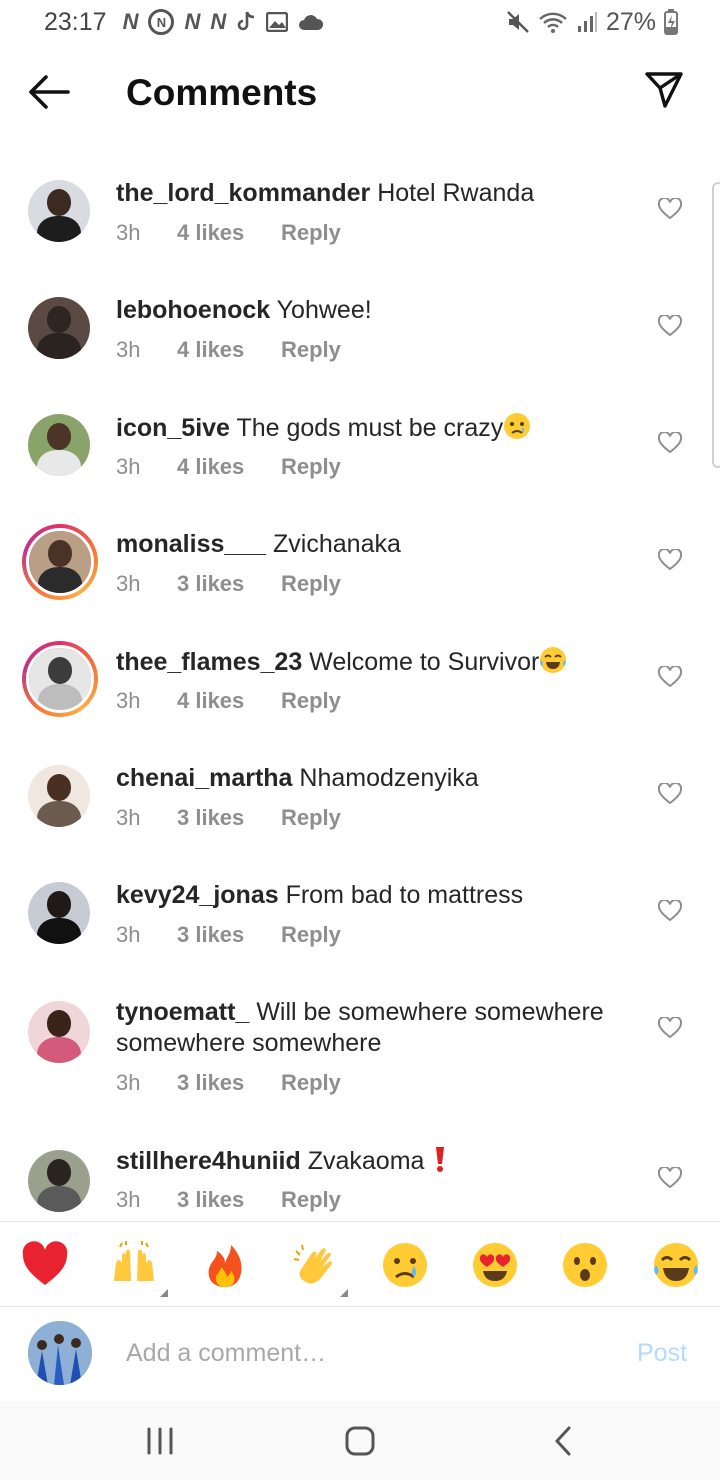 The width and height of the screenshot is (720, 1480). Describe the element at coordinates (563, 1441) in the screenshot. I see `back-nav-icon` at that location.